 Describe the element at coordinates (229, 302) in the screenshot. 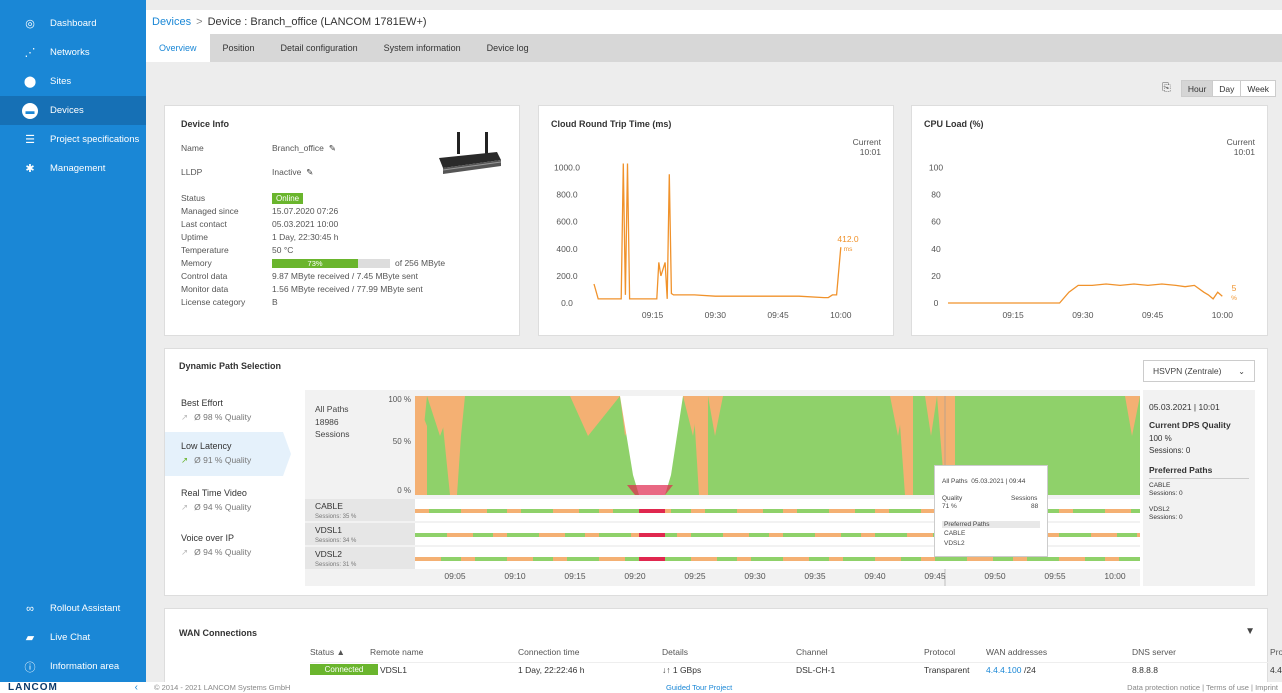

I see `info-row-license-category: License category B` at that location.